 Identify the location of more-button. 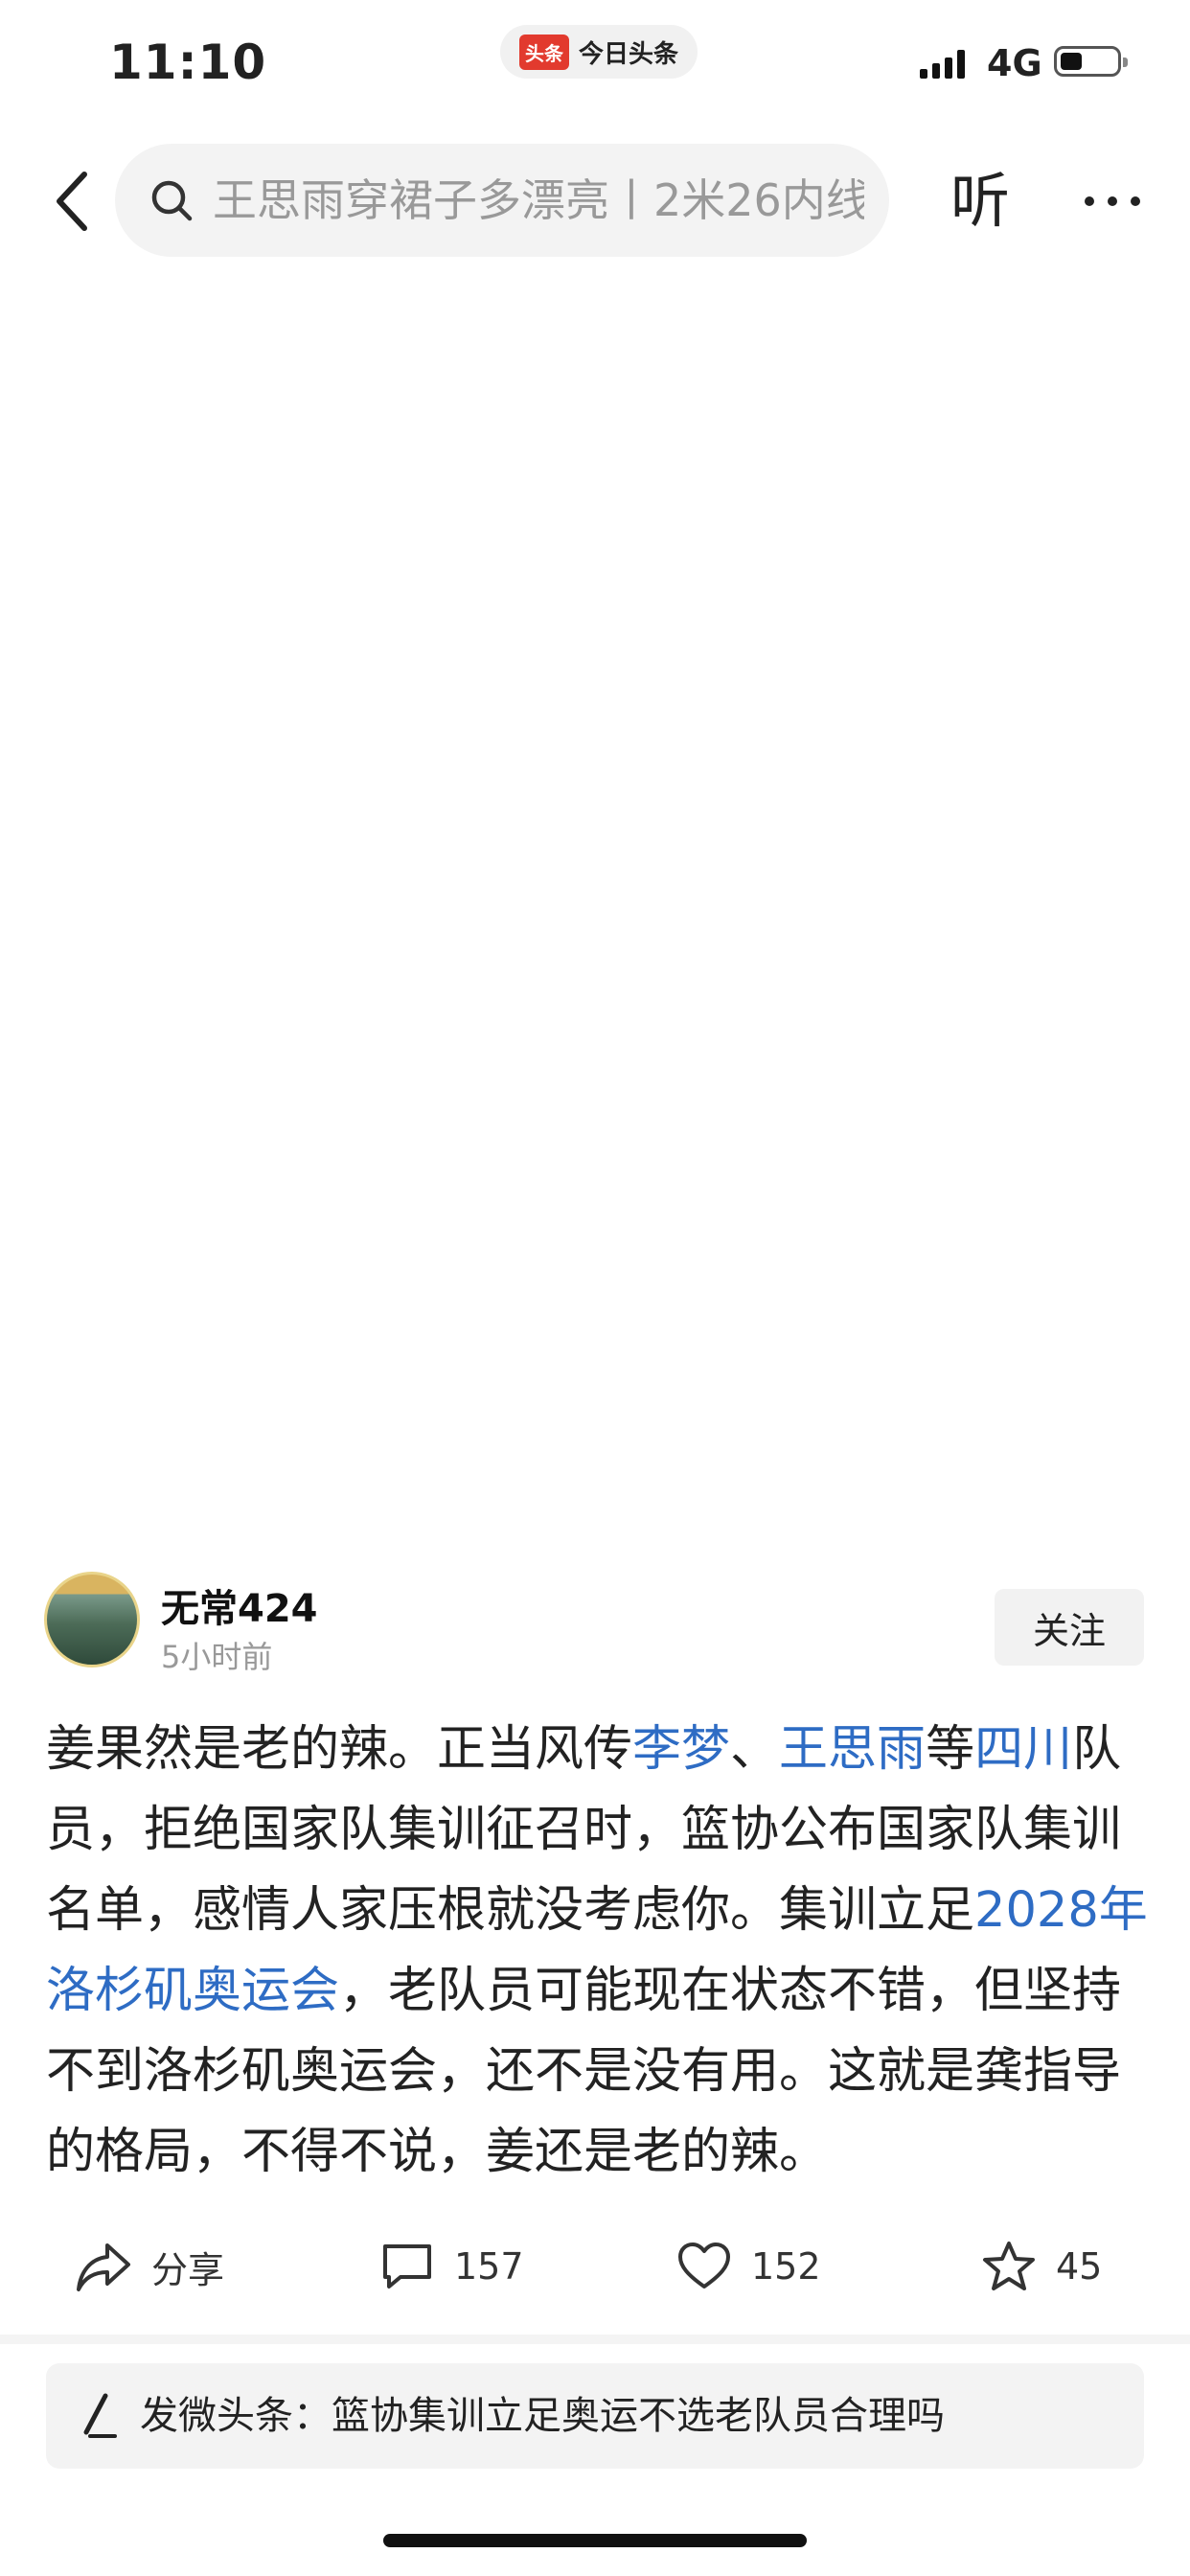
(1112, 201).